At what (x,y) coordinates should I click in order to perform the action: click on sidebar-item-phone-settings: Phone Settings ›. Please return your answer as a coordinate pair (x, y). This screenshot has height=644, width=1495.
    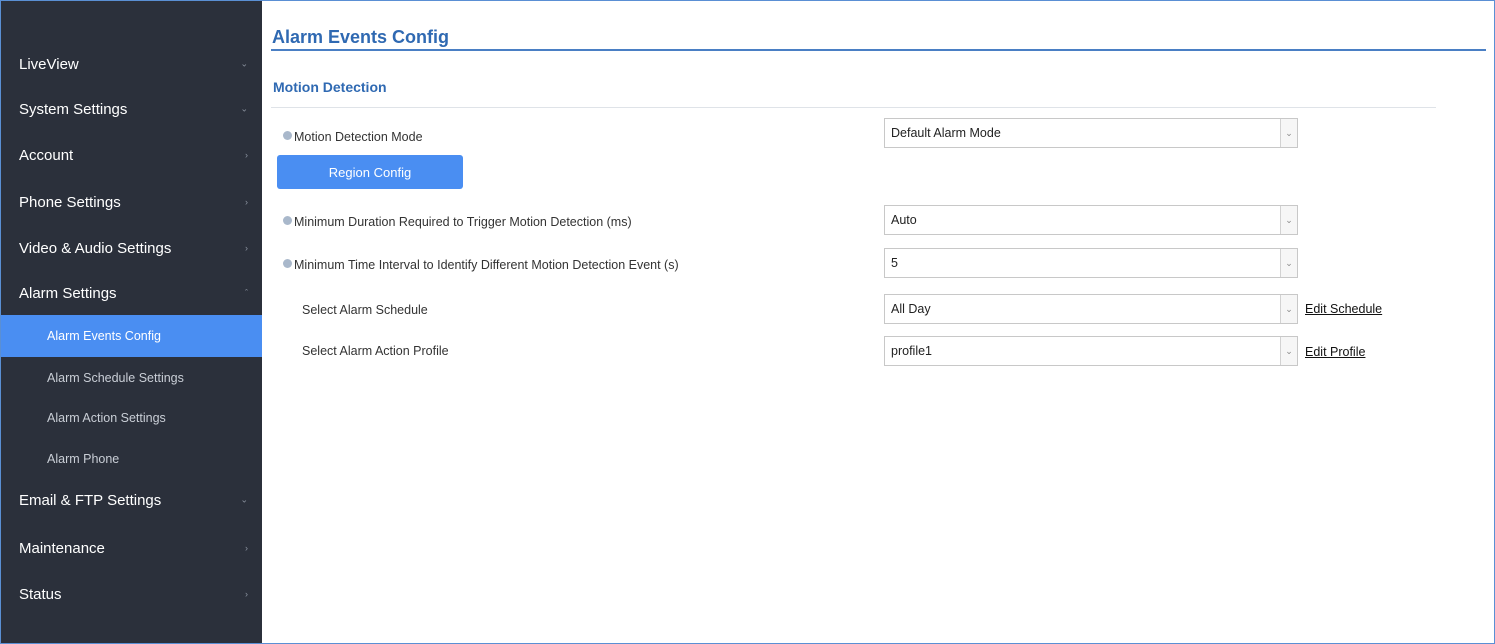
    Looking at the image, I should click on (131, 202).